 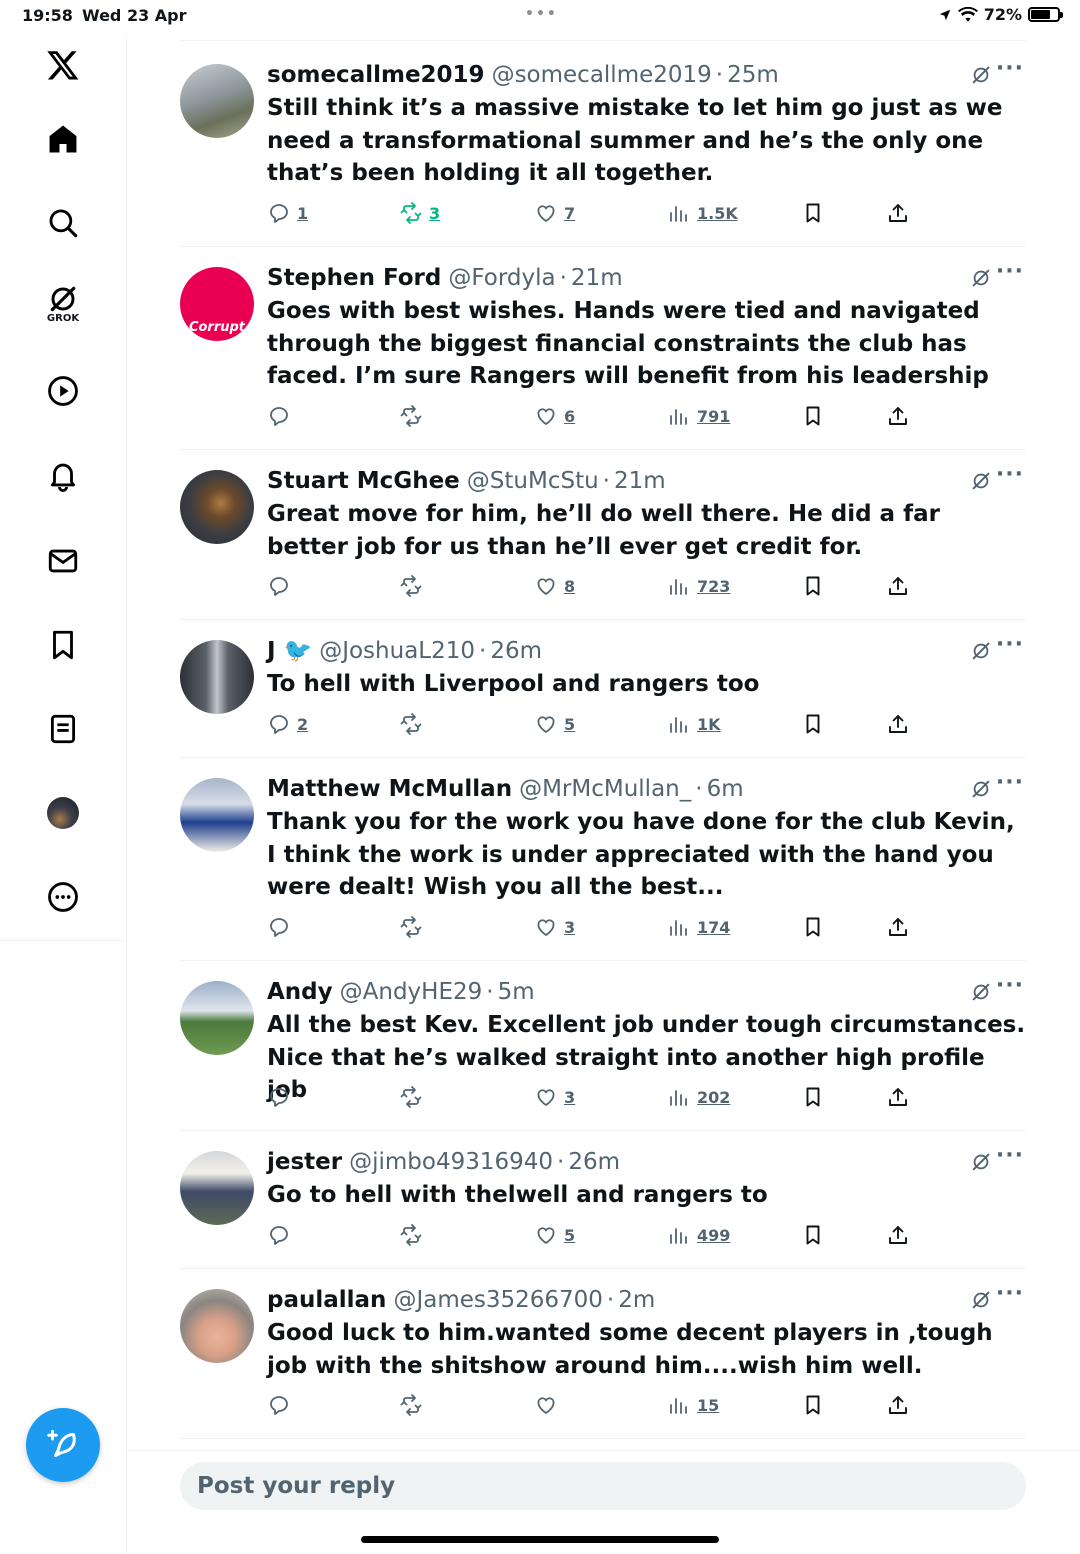 I want to click on compose-post-button, so click(x=63, y=1445).